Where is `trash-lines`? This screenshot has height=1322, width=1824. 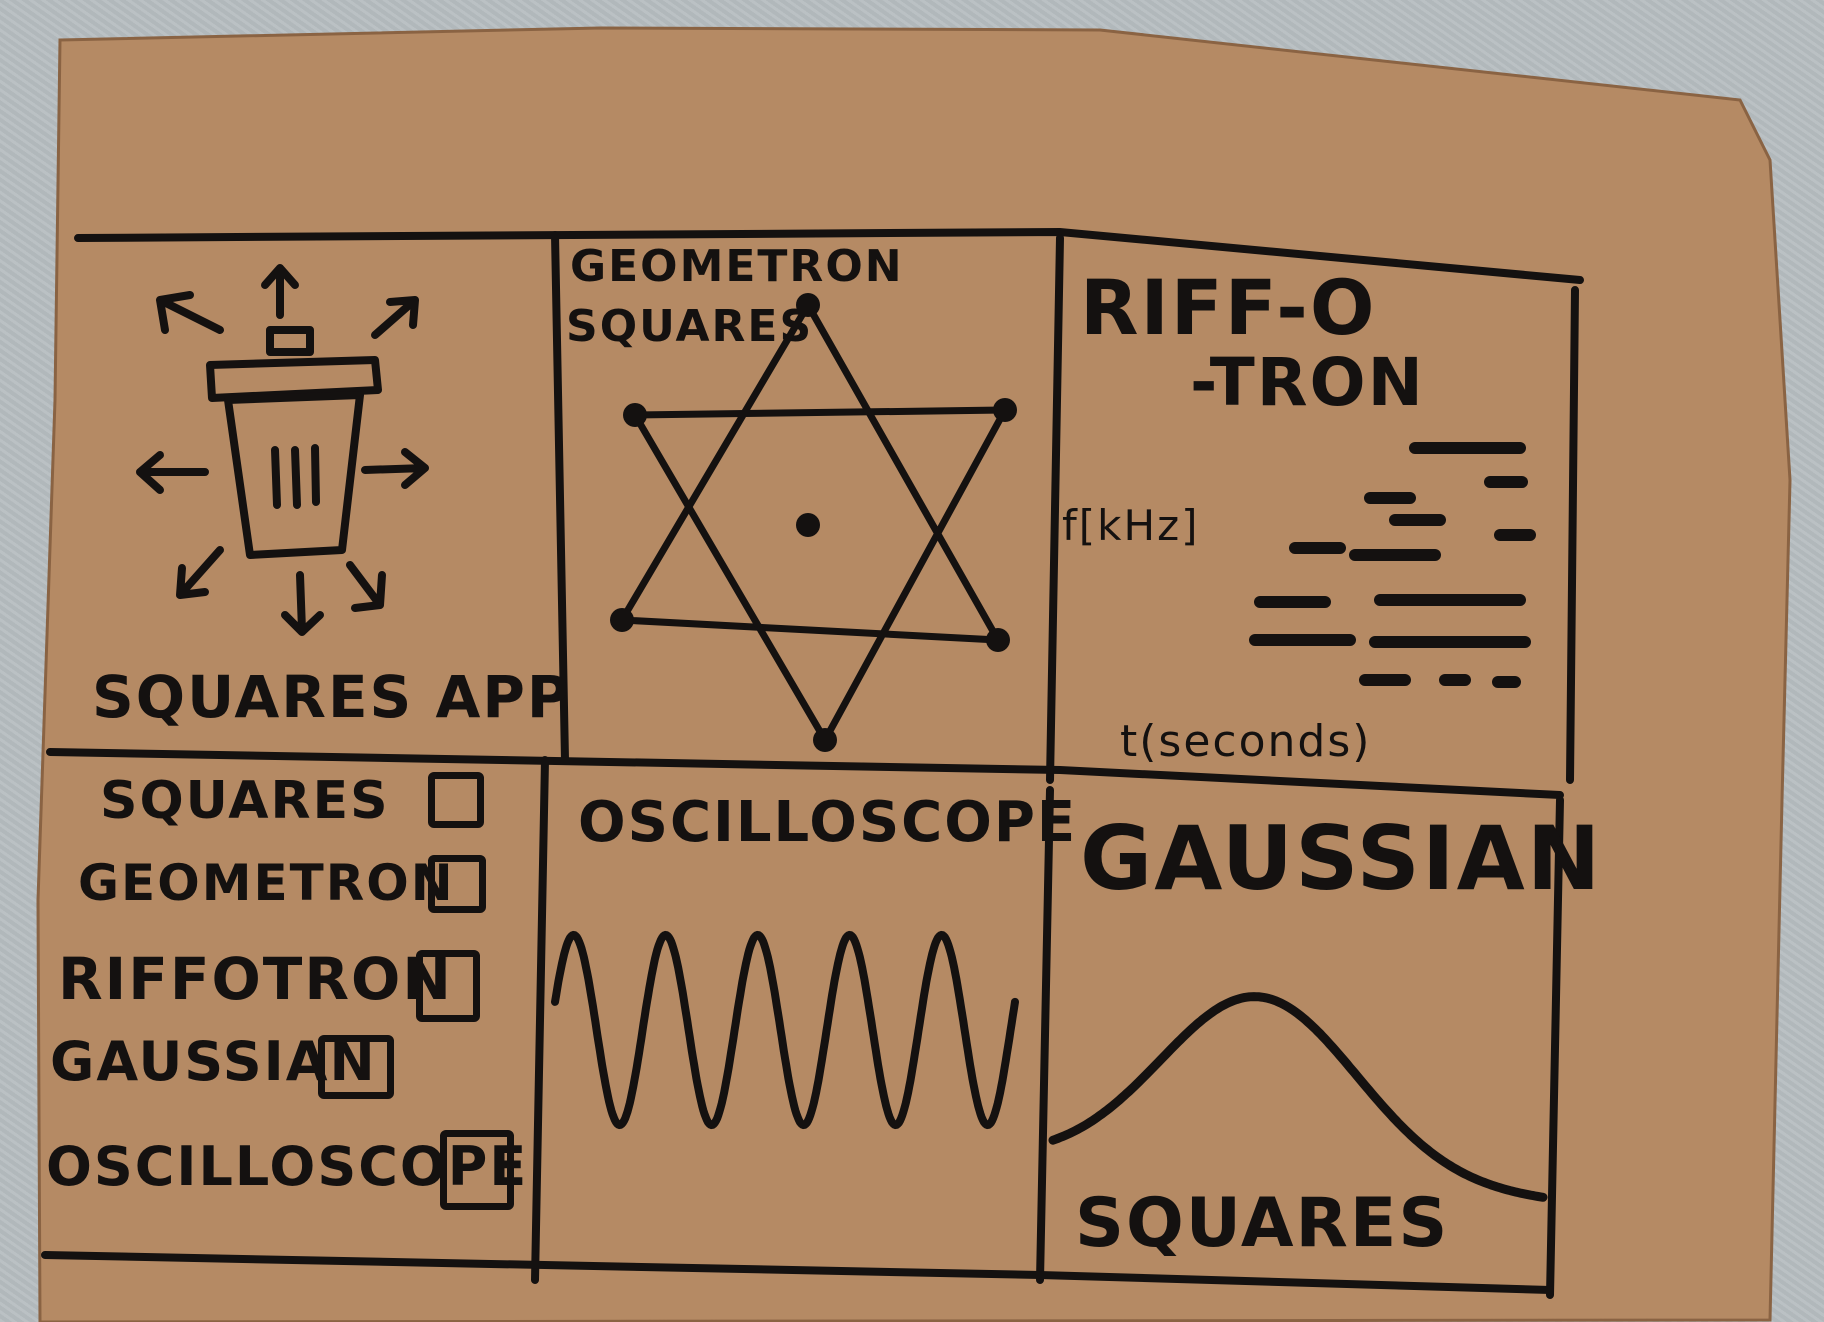
trash-lines is located at coordinates (295, 476).